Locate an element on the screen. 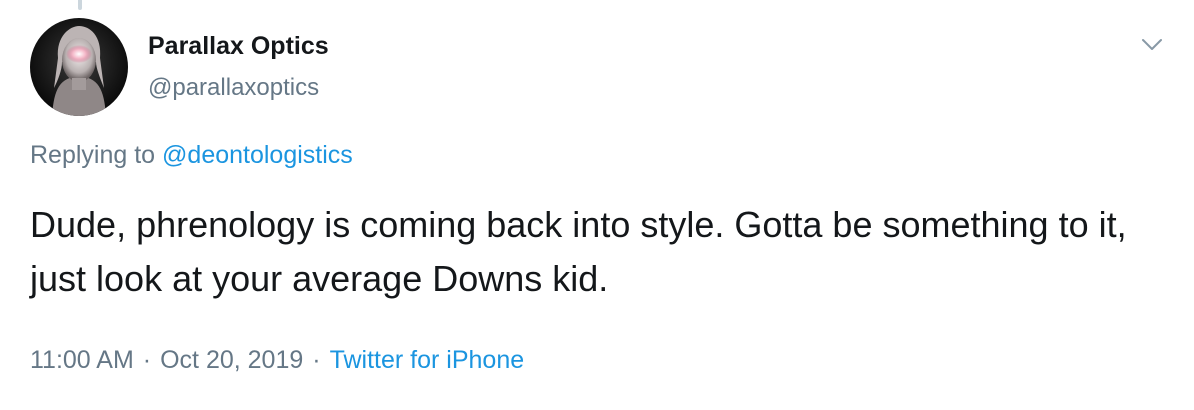 This screenshot has height=410, width=1194. avatar is located at coordinates (79, 67).